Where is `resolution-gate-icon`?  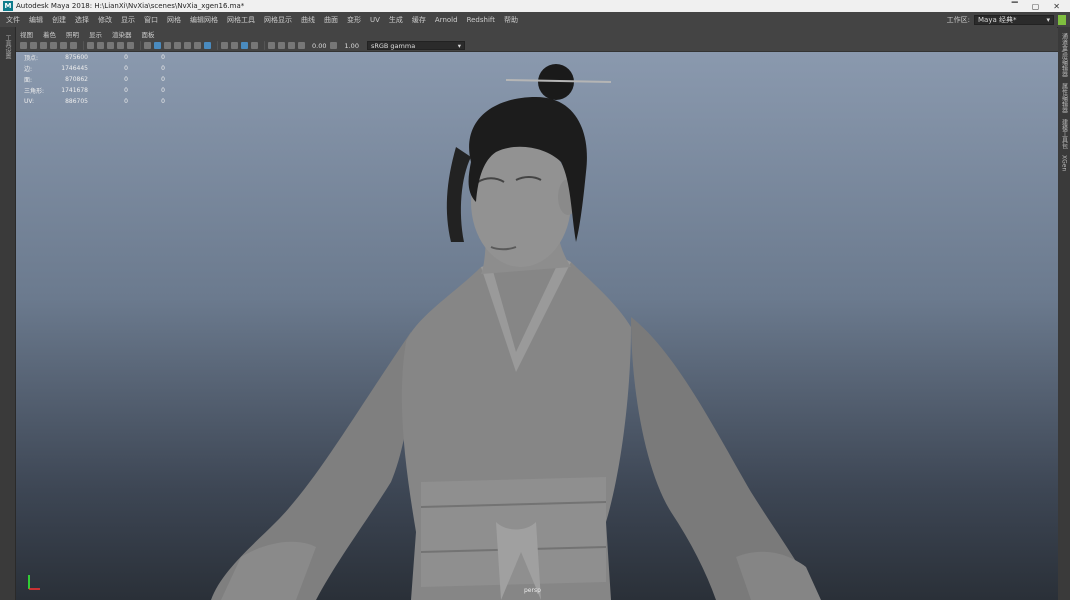
resolution-gate-icon is located at coordinates (110, 45).